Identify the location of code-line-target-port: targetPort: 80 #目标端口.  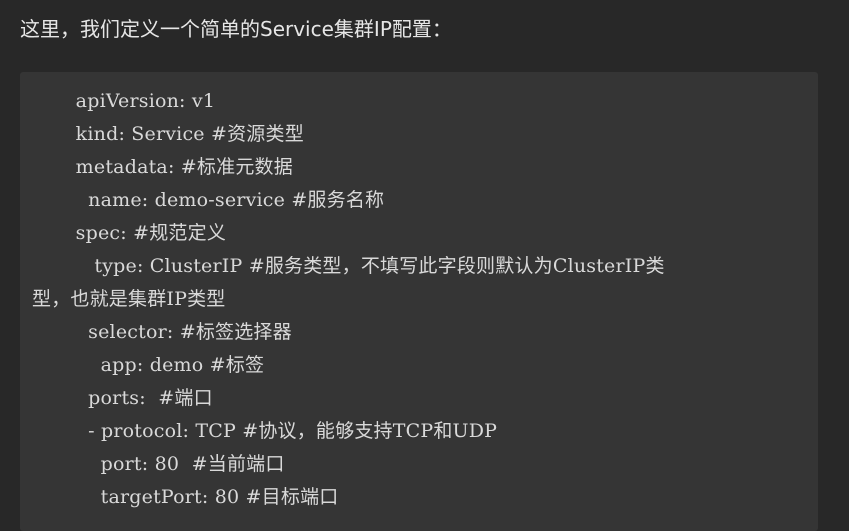
(185, 497).